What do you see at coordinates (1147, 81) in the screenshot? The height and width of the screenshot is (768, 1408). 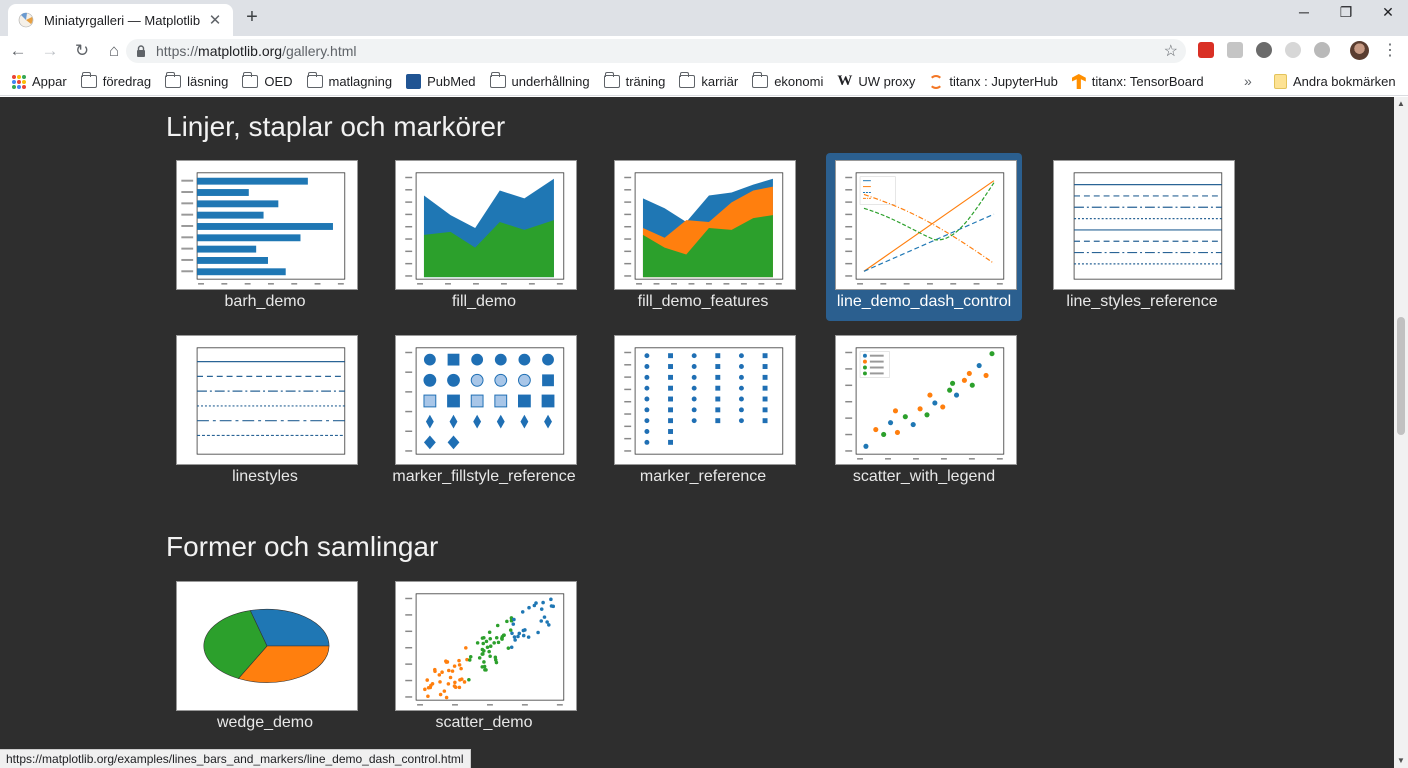 I see `bookmark-label: titanx: TensorBoard` at bounding box center [1147, 81].